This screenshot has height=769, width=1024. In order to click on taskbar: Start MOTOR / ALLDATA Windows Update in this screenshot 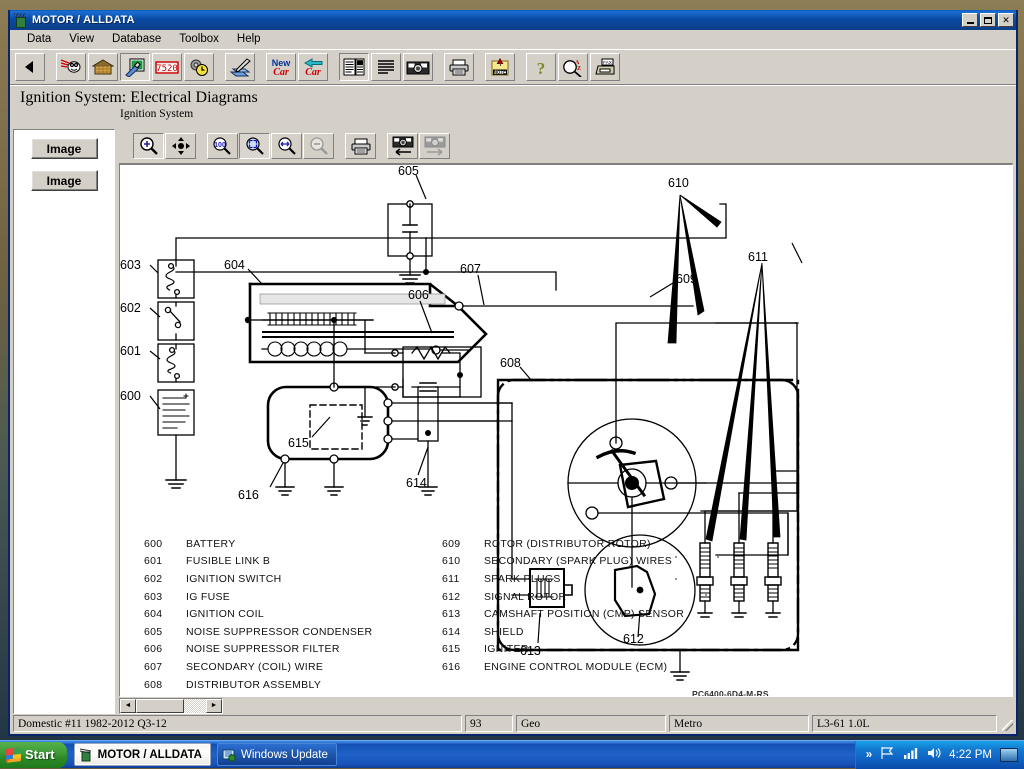, I will do `click(512, 754)`.